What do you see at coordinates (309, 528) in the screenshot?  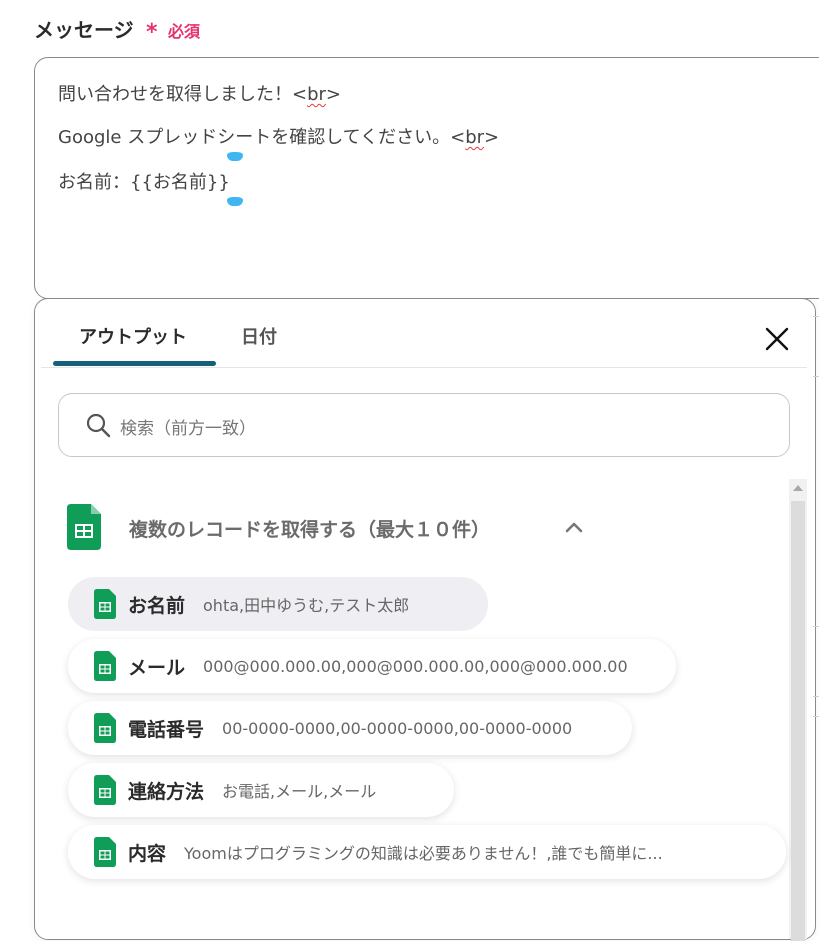 I see `record-group-title: 複数のレコードを取得する（最大１０件）` at bounding box center [309, 528].